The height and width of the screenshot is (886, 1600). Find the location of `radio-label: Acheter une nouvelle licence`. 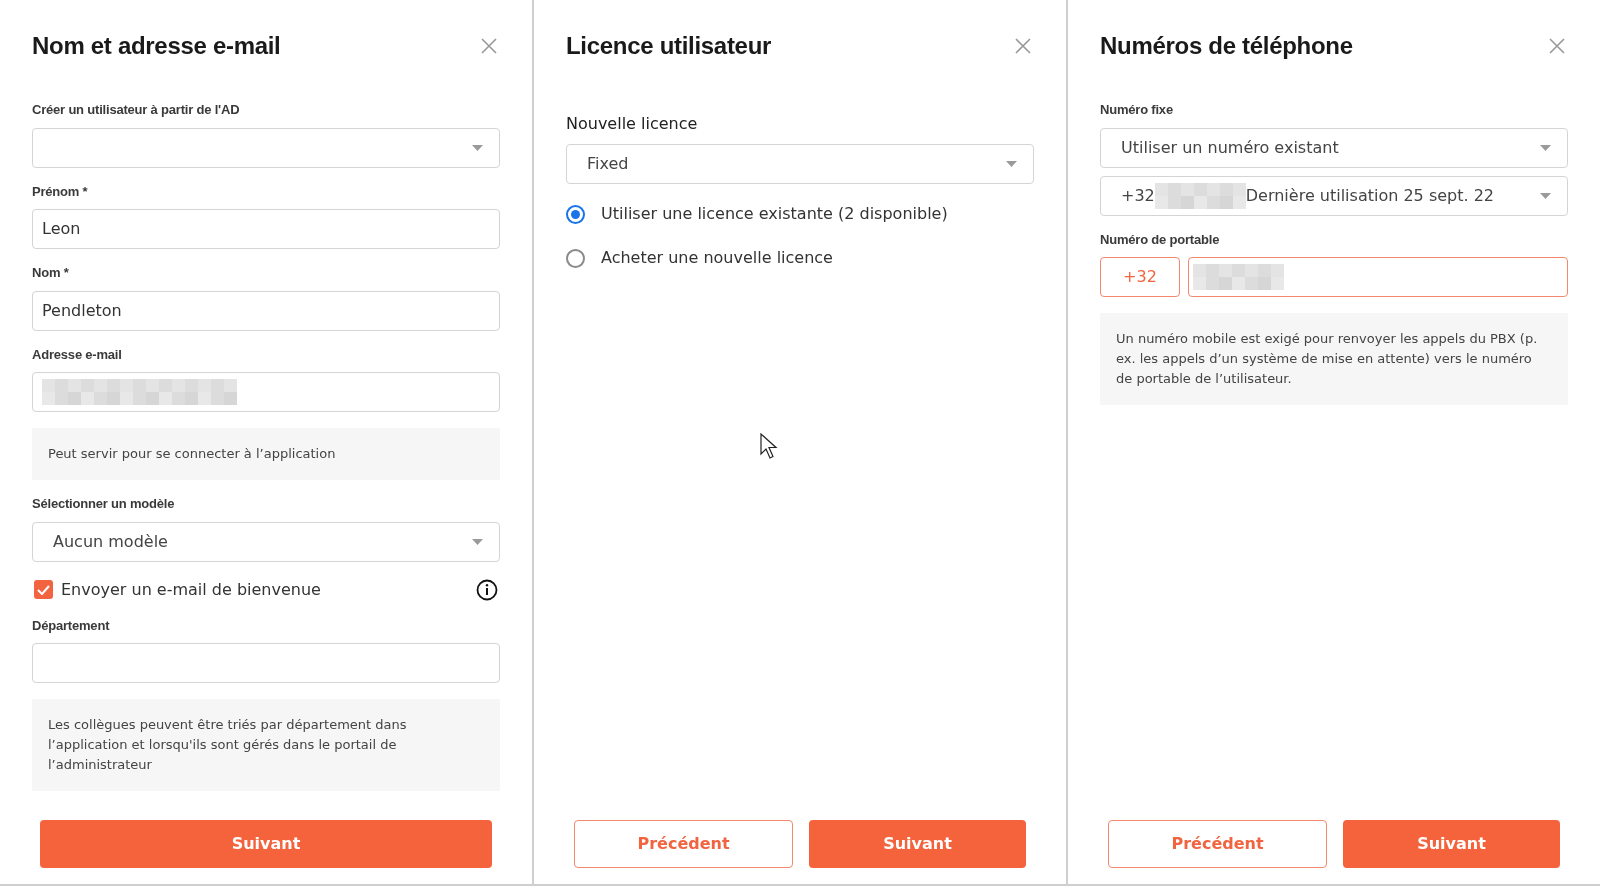

radio-label: Acheter une nouvelle licence is located at coordinates (717, 258).